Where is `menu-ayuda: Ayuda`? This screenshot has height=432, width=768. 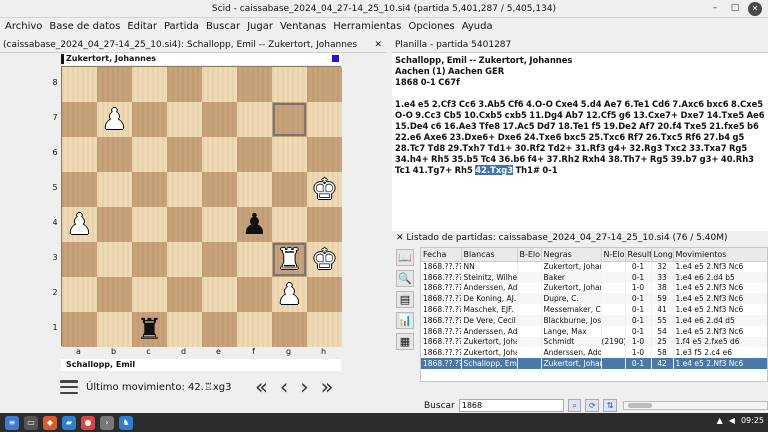
menu-ayuda: Ayuda is located at coordinates (479, 26).